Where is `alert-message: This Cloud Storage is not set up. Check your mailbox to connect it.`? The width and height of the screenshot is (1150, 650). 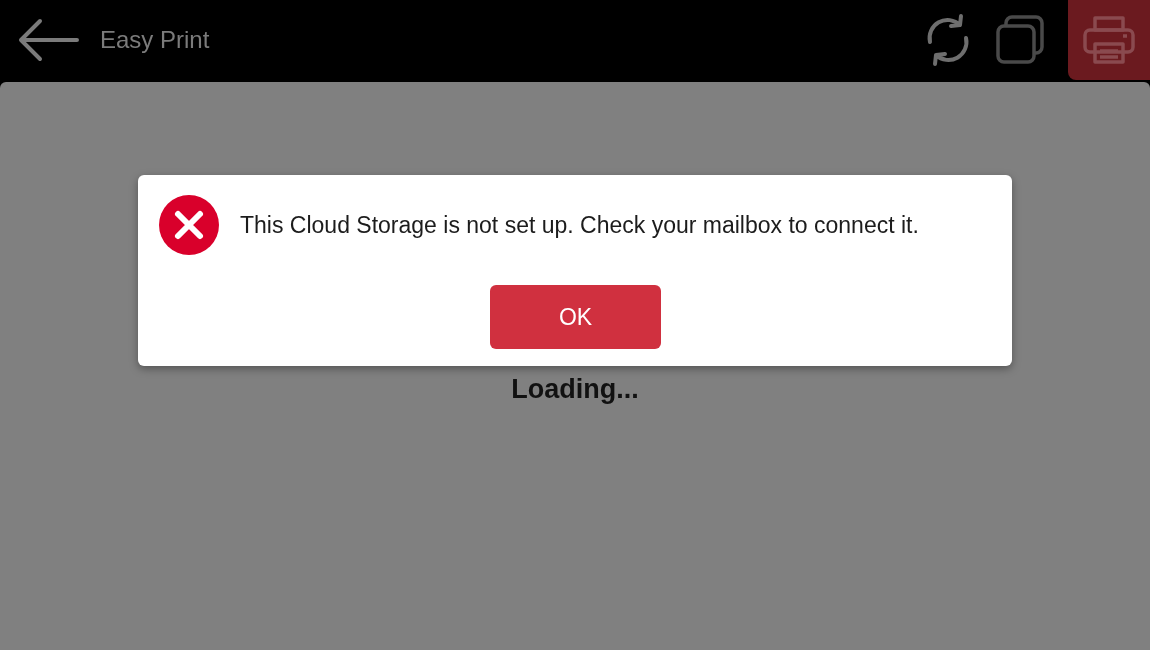
alert-message: This Cloud Storage is not set up. Check your mailbox to connect it. is located at coordinates (579, 225).